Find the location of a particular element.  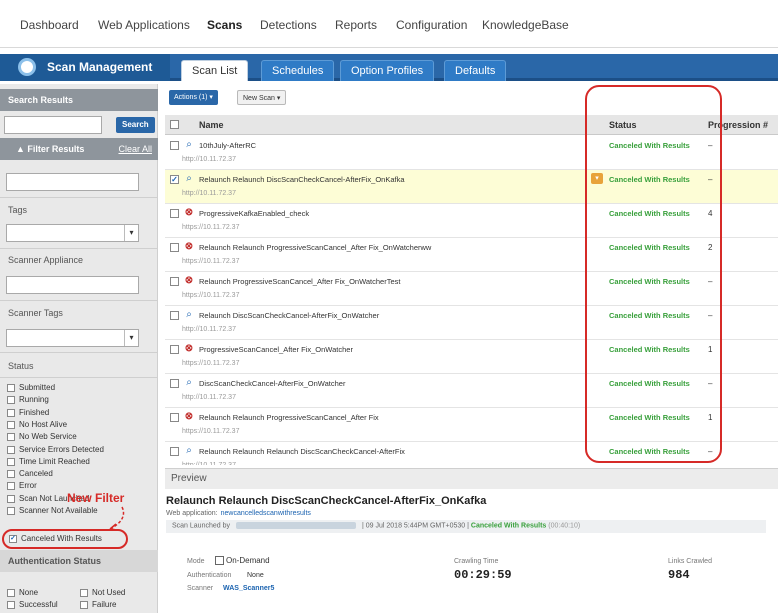

tab-schedules: Schedules is located at coordinates (298, 70).